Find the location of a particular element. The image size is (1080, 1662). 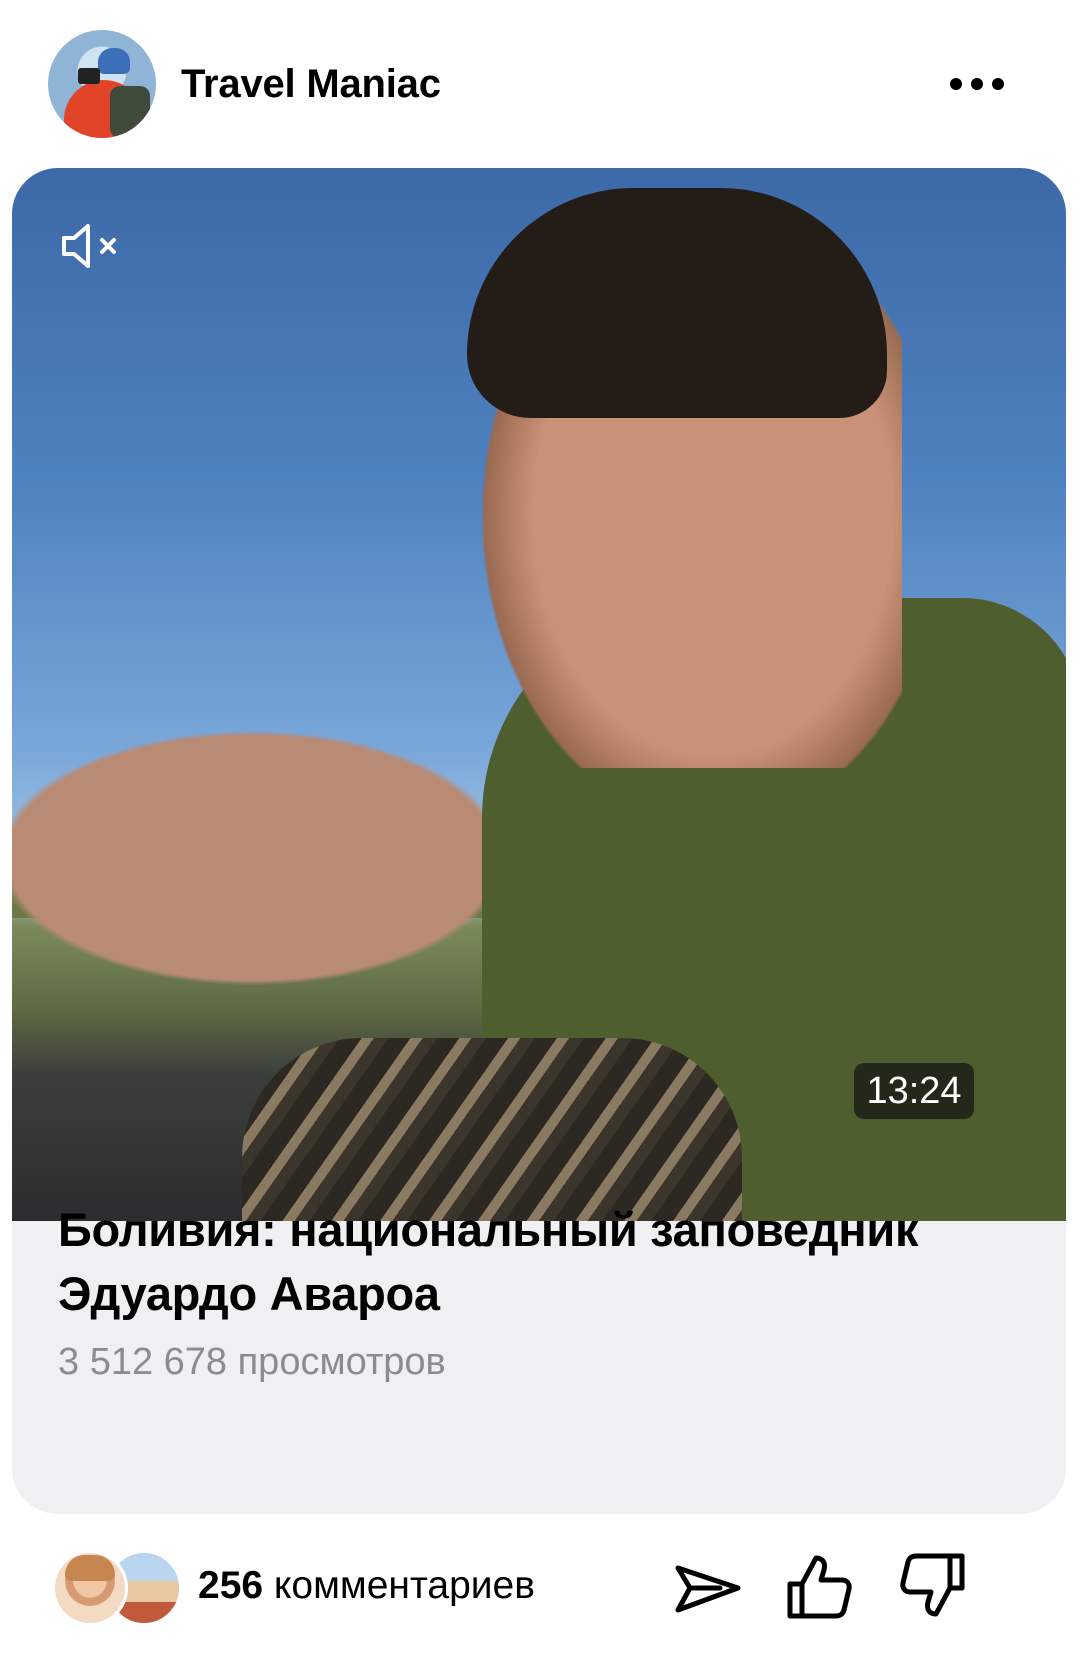

post-header: Travel Maniac is located at coordinates (540, 84).